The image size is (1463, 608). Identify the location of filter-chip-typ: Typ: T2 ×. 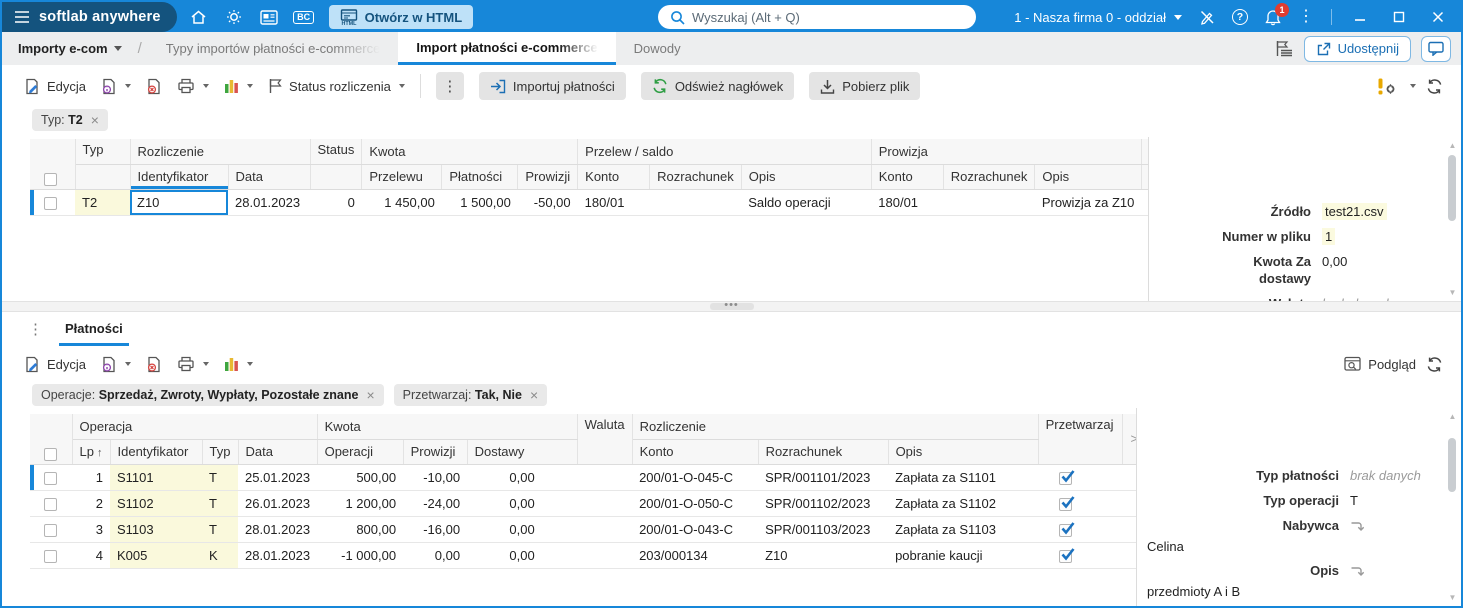
(70, 120).